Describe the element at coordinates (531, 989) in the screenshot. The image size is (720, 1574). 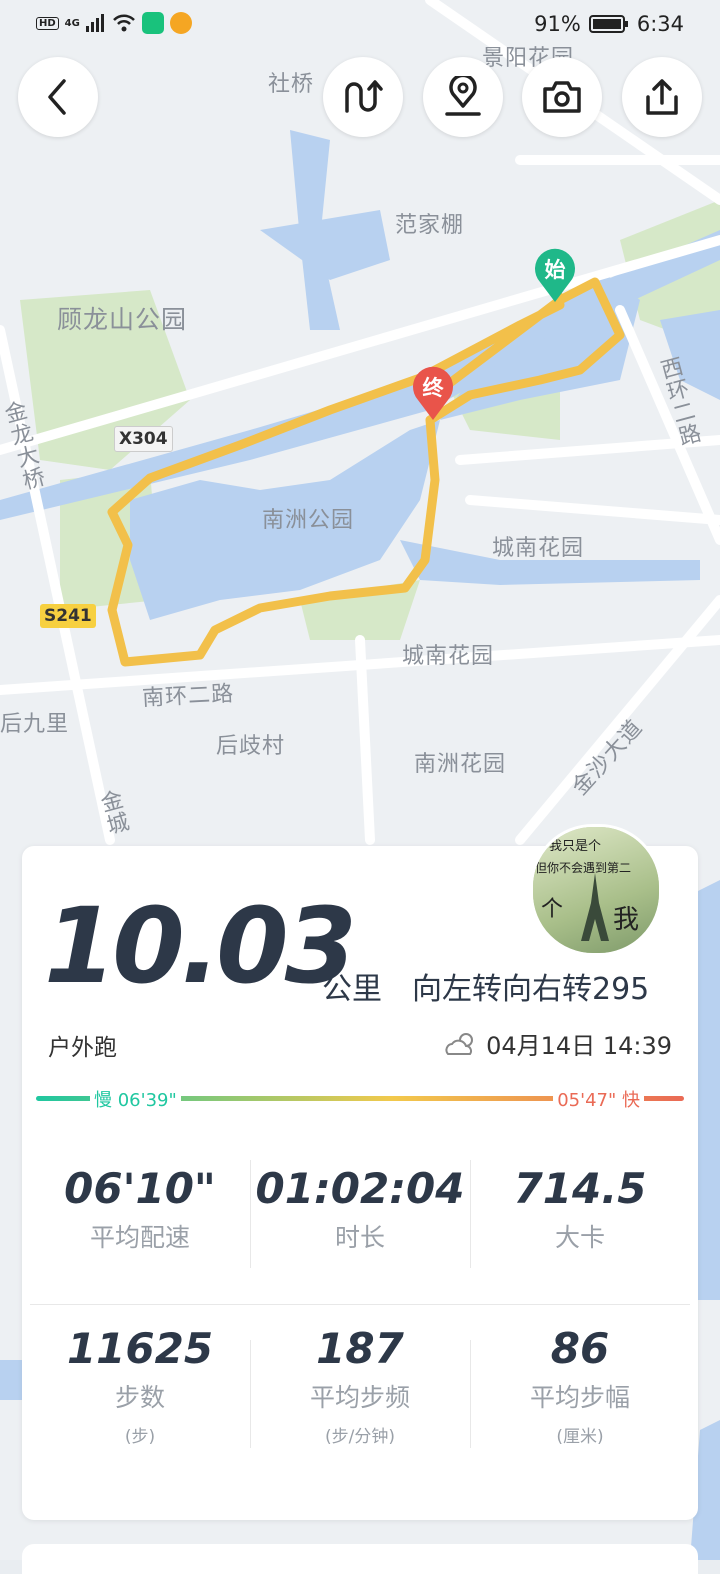
I see `turns-text: 向左转向右转295` at that location.